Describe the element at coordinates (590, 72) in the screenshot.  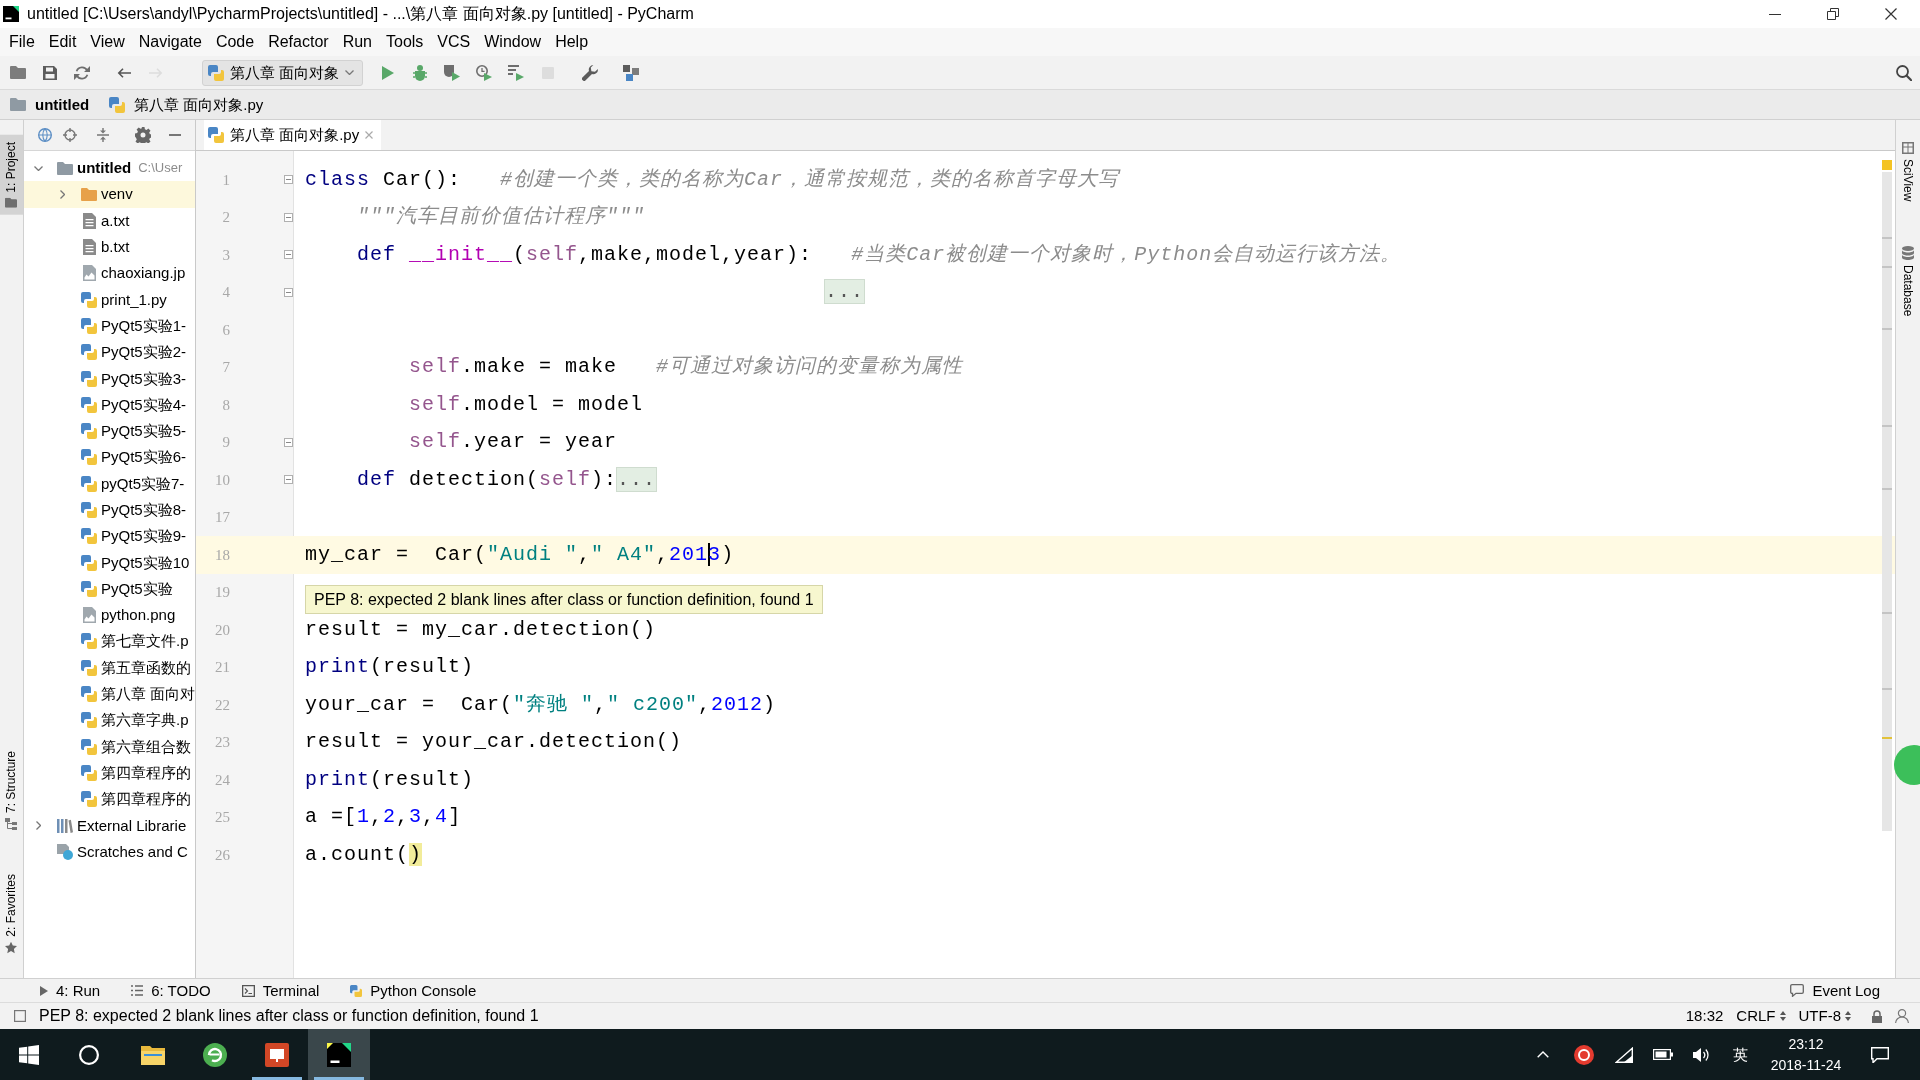
I see `wrench-icon` at that location.